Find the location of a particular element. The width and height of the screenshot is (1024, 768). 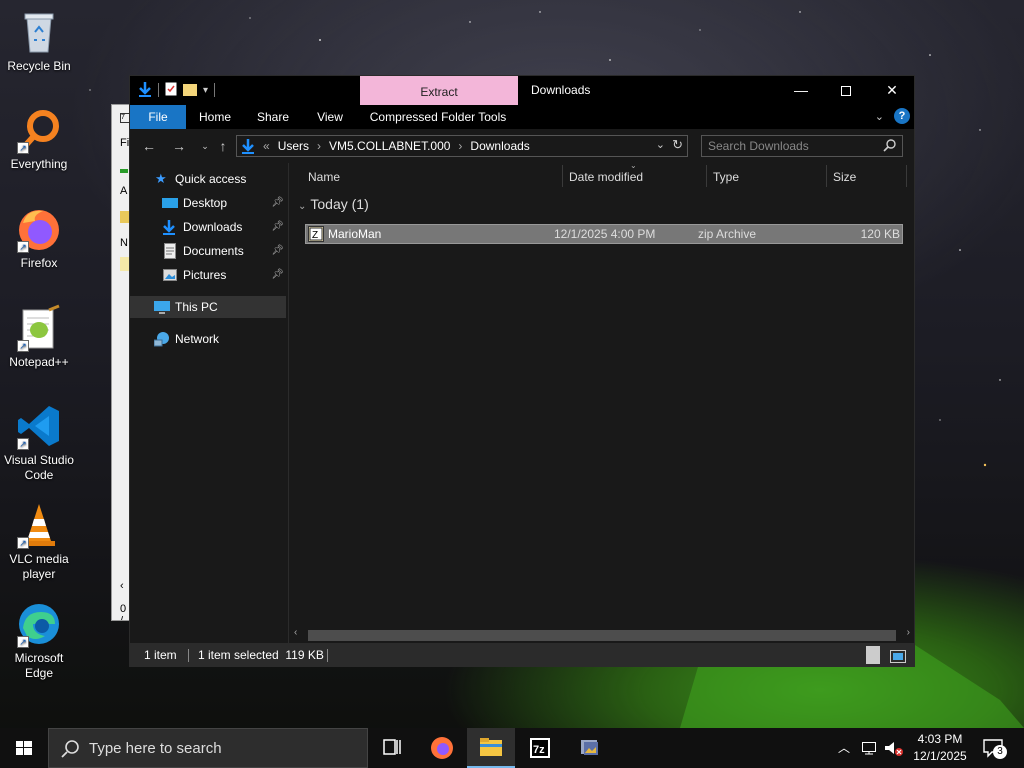

tab-home: Home is located at coordinates (215, 117).